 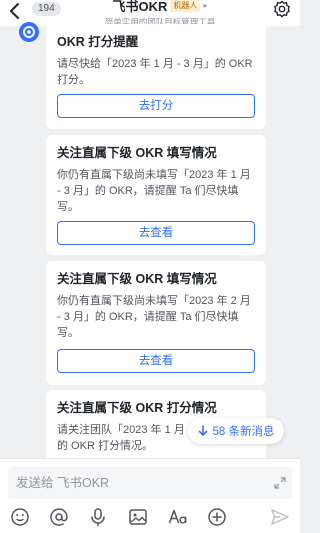 What do you see at coordinates (98, 517) in the screenshot?
I see `microphone-icon` at bounding box center [98, 517].